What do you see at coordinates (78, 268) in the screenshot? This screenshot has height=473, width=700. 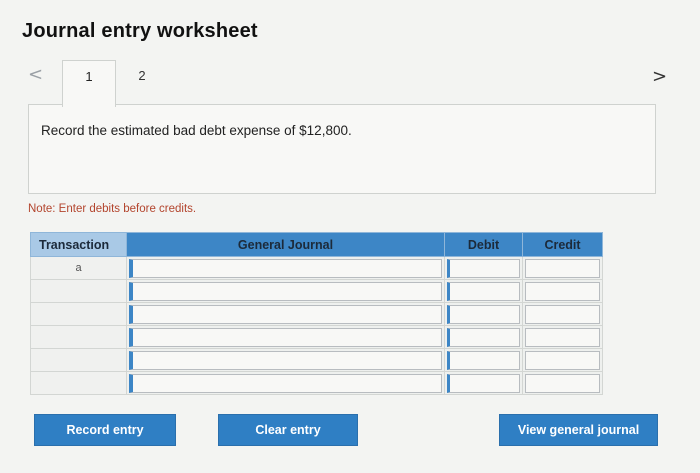 I see `transaction-cell: a` at bounding box center [78, 268].